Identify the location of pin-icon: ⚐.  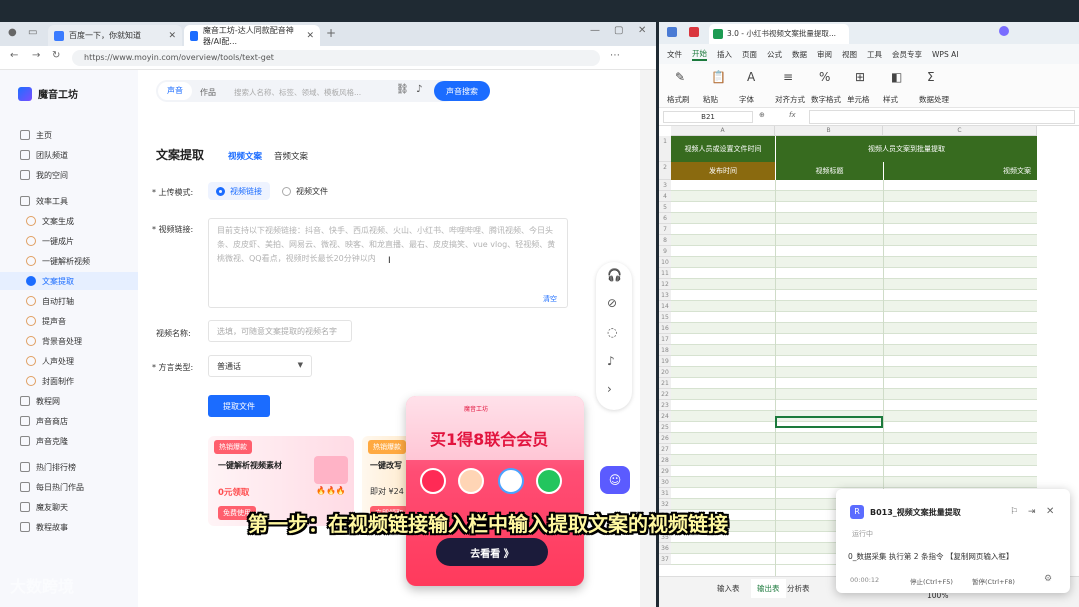
(1014, 512).